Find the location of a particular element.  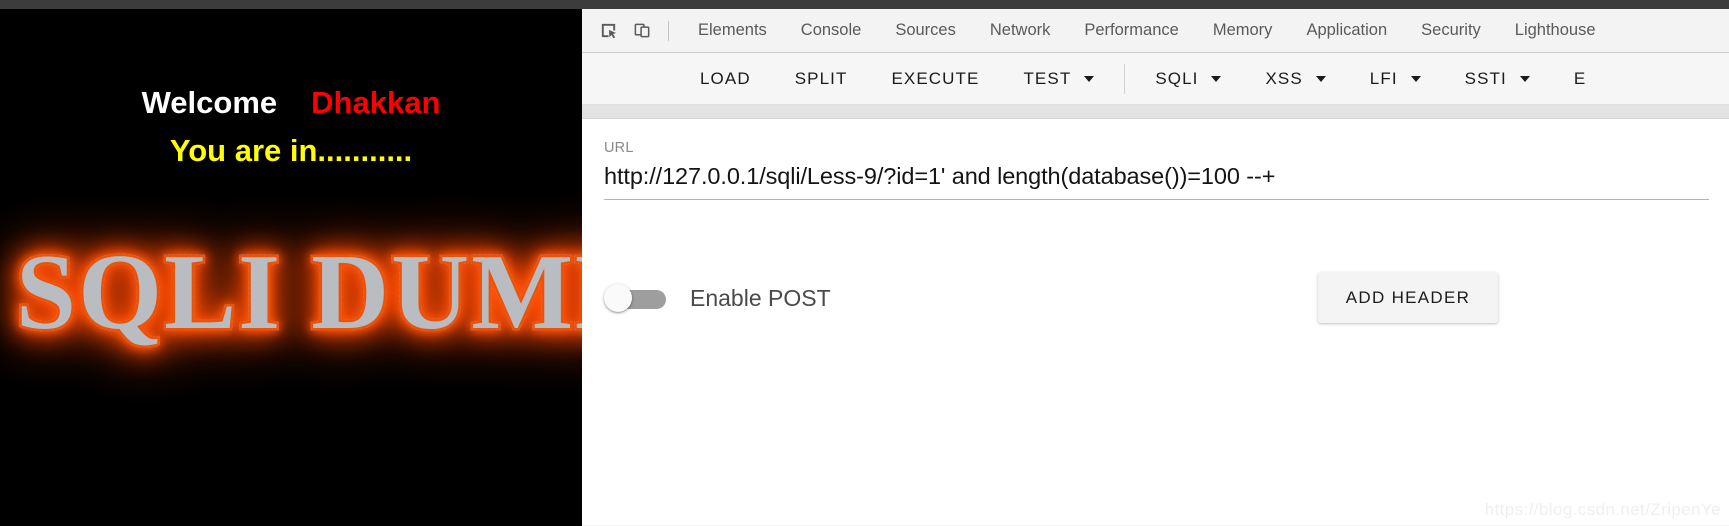

browser-chrome-strip is located at coordinates (864, 4).